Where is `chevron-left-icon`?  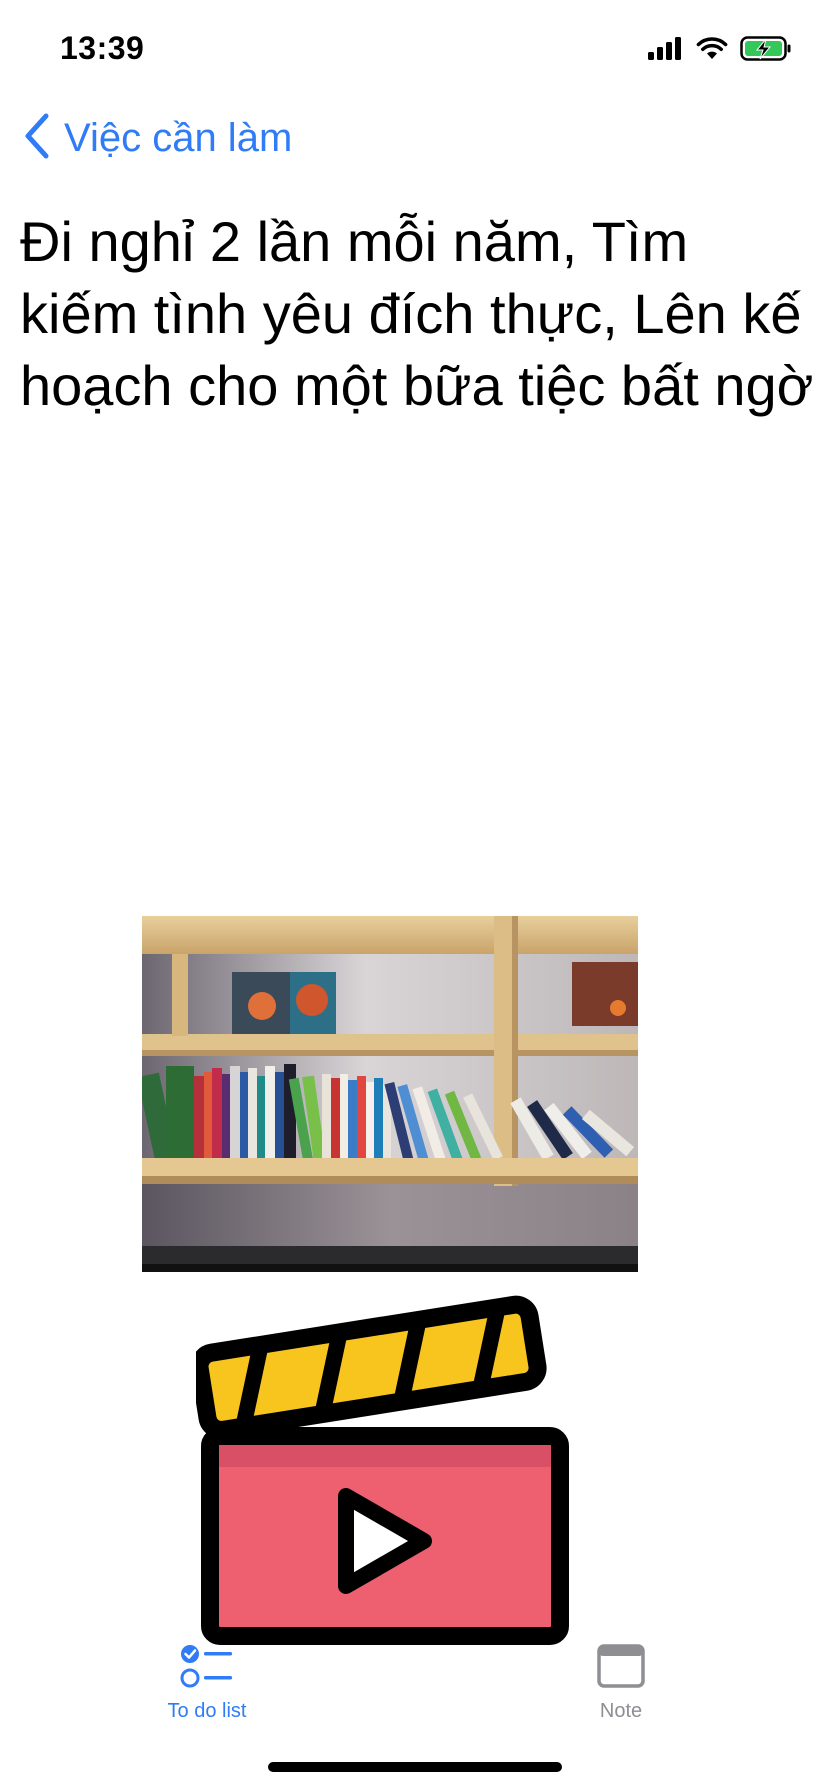 chevron-left-icon is located at coordinates (36, 138).